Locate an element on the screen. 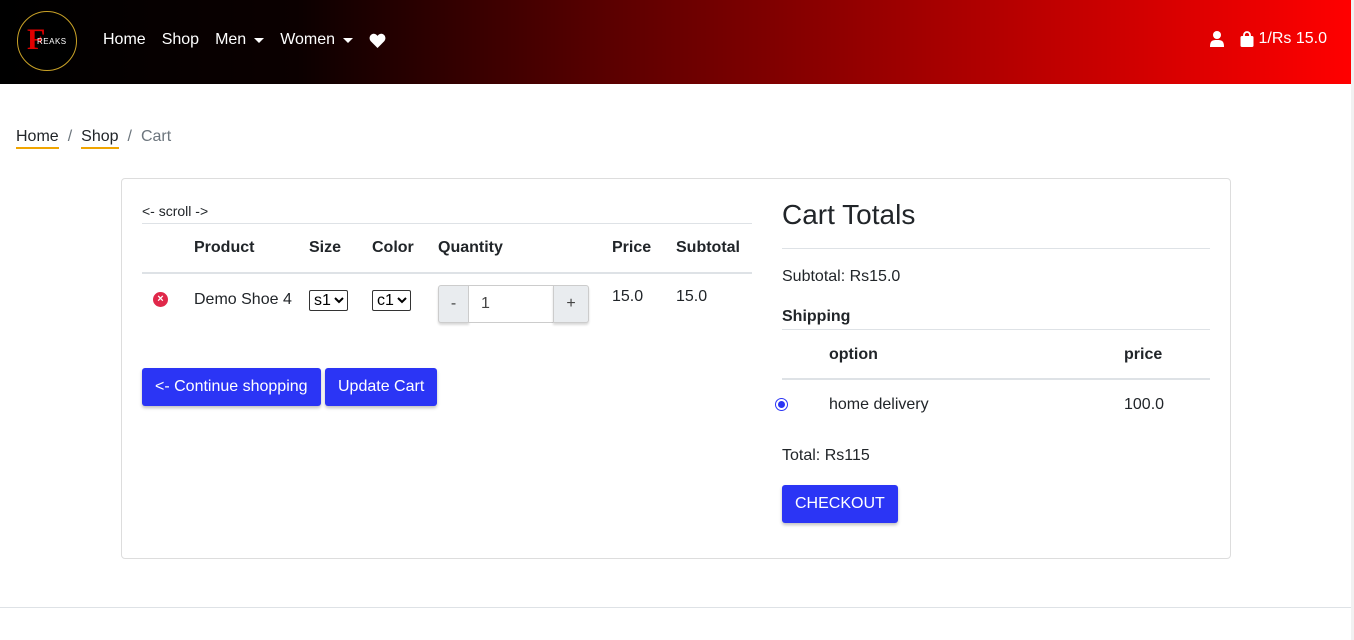  logo: F REAKS is located at coordinates (47, 41).